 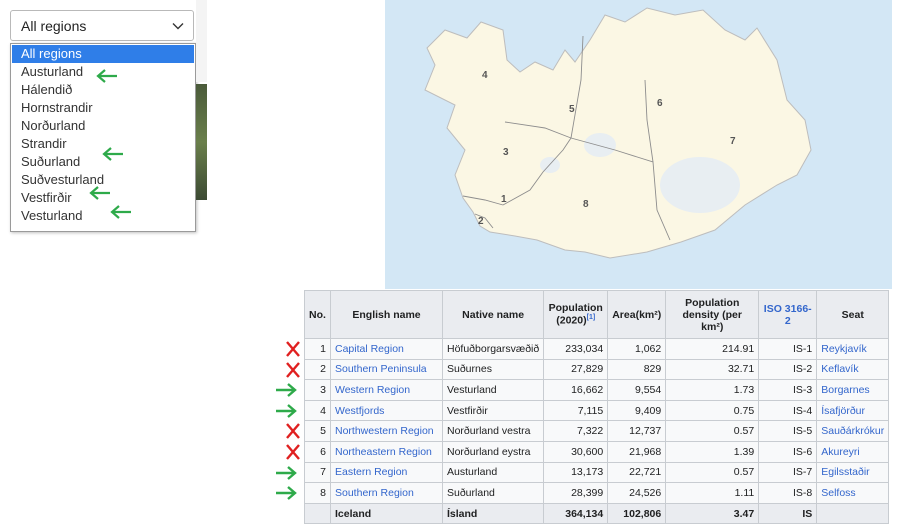 I want to click on map-label-5: 5, so click(x=572, y=109).